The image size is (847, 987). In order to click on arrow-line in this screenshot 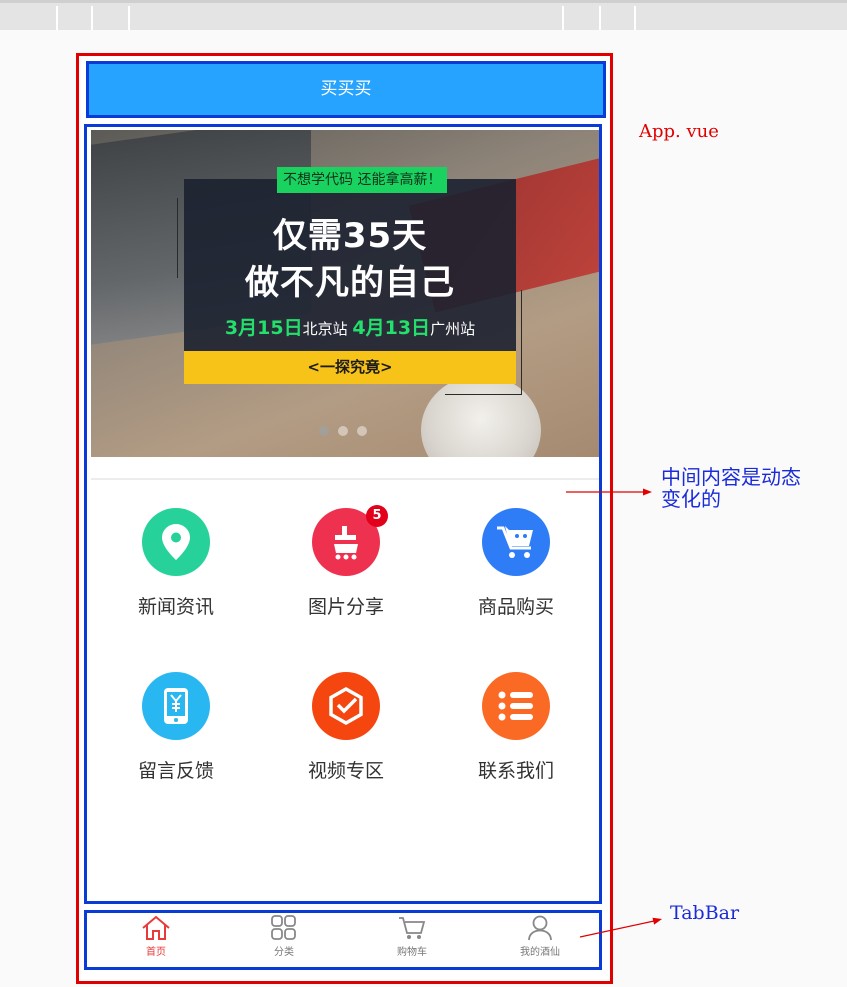, I will do `click(617, 929)`.